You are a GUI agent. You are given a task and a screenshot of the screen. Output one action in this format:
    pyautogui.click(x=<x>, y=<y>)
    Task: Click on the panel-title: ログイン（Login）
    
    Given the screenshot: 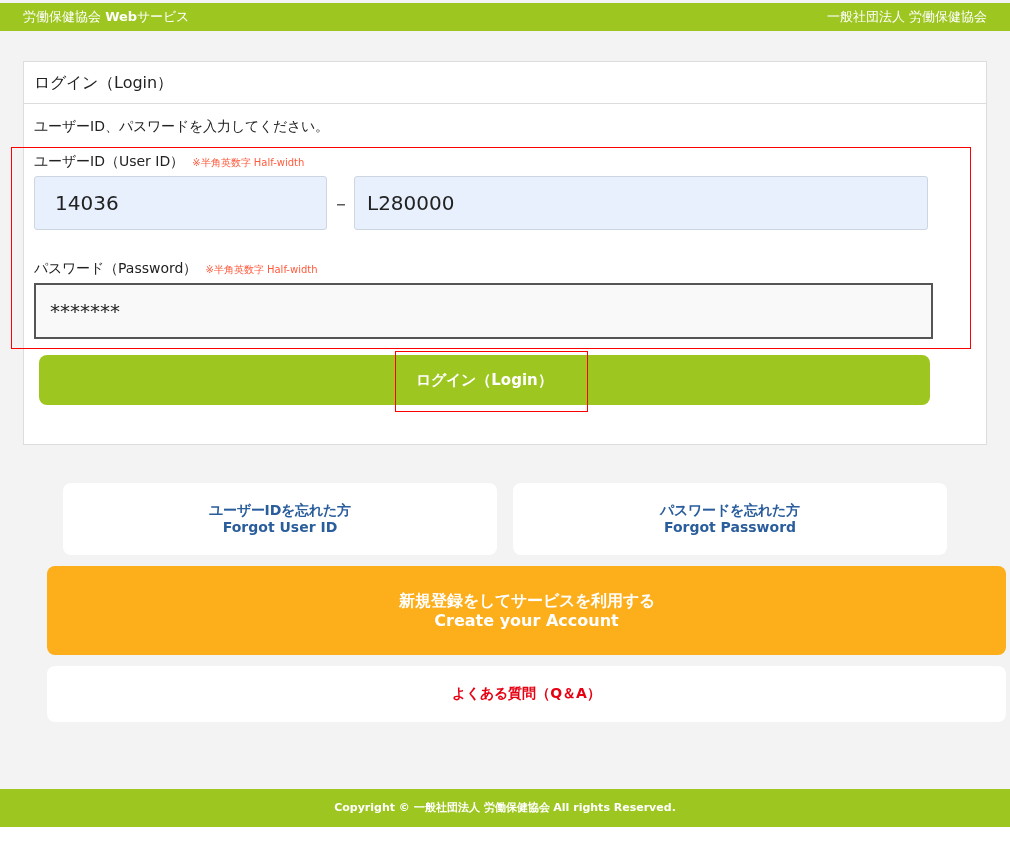 What is the action you would take?
    pyautogui.click(x=104, y=82)
    